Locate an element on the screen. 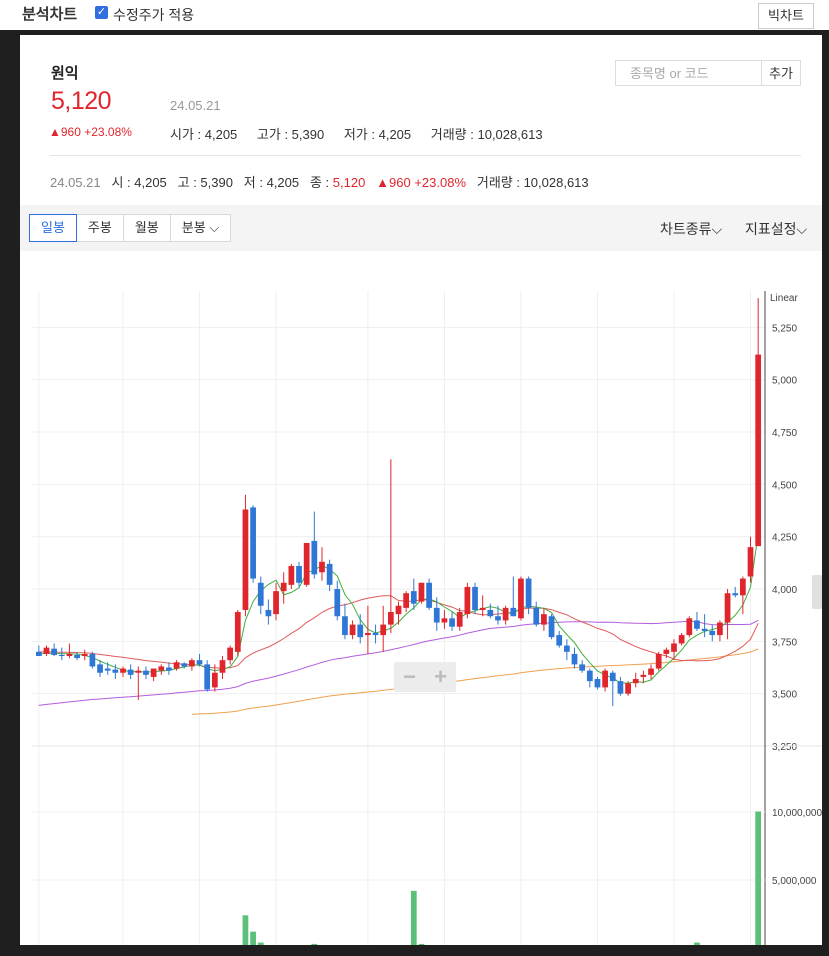 The width and height of the screenshot is (829, 956). daily-low: 저 : 4,205 is located at coordinates (271, 182).